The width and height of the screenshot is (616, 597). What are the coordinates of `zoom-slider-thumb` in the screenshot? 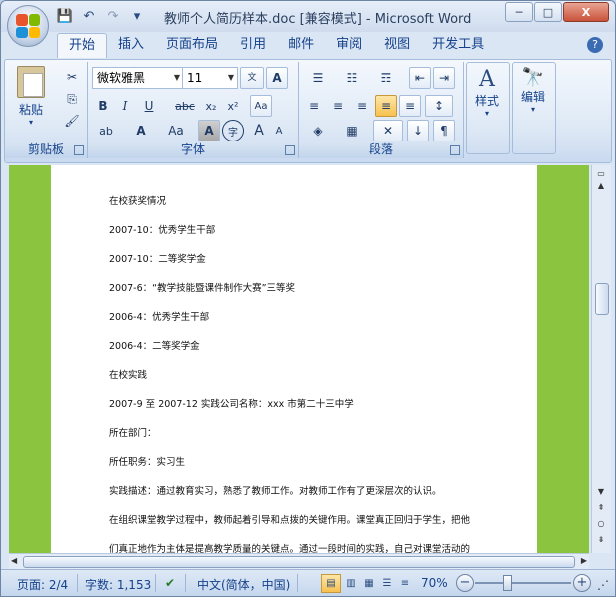 It's located at (507, 583).